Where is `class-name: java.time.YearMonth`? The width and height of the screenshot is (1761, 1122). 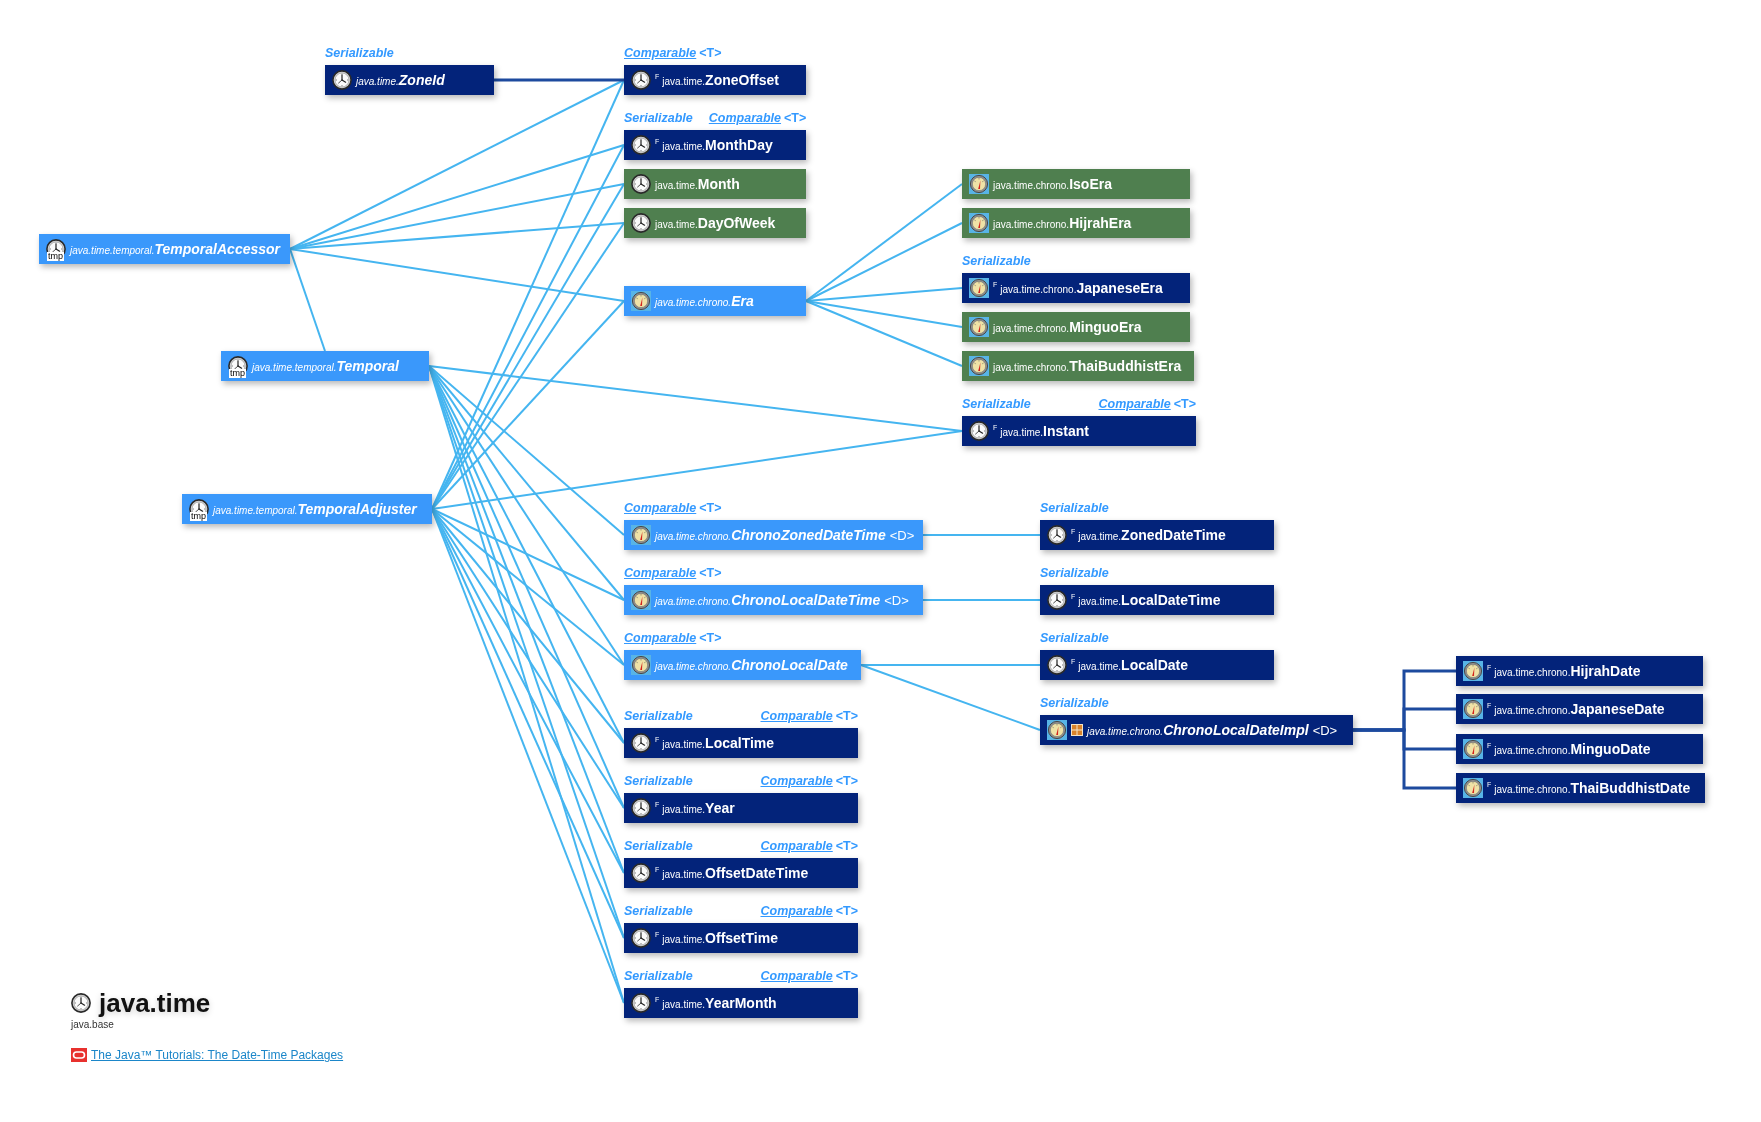
class-name: java.time.YearMonth is located at coordinates (719, 1003).